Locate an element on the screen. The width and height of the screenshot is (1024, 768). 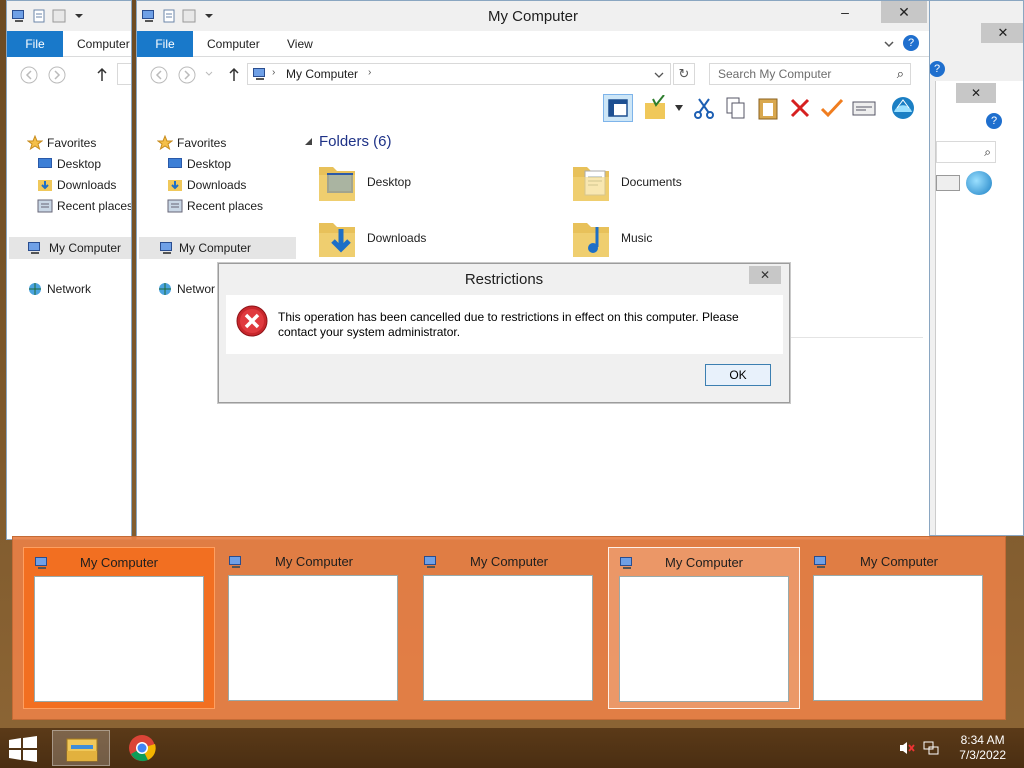
copy-icon is located at coordinates (736, 108).